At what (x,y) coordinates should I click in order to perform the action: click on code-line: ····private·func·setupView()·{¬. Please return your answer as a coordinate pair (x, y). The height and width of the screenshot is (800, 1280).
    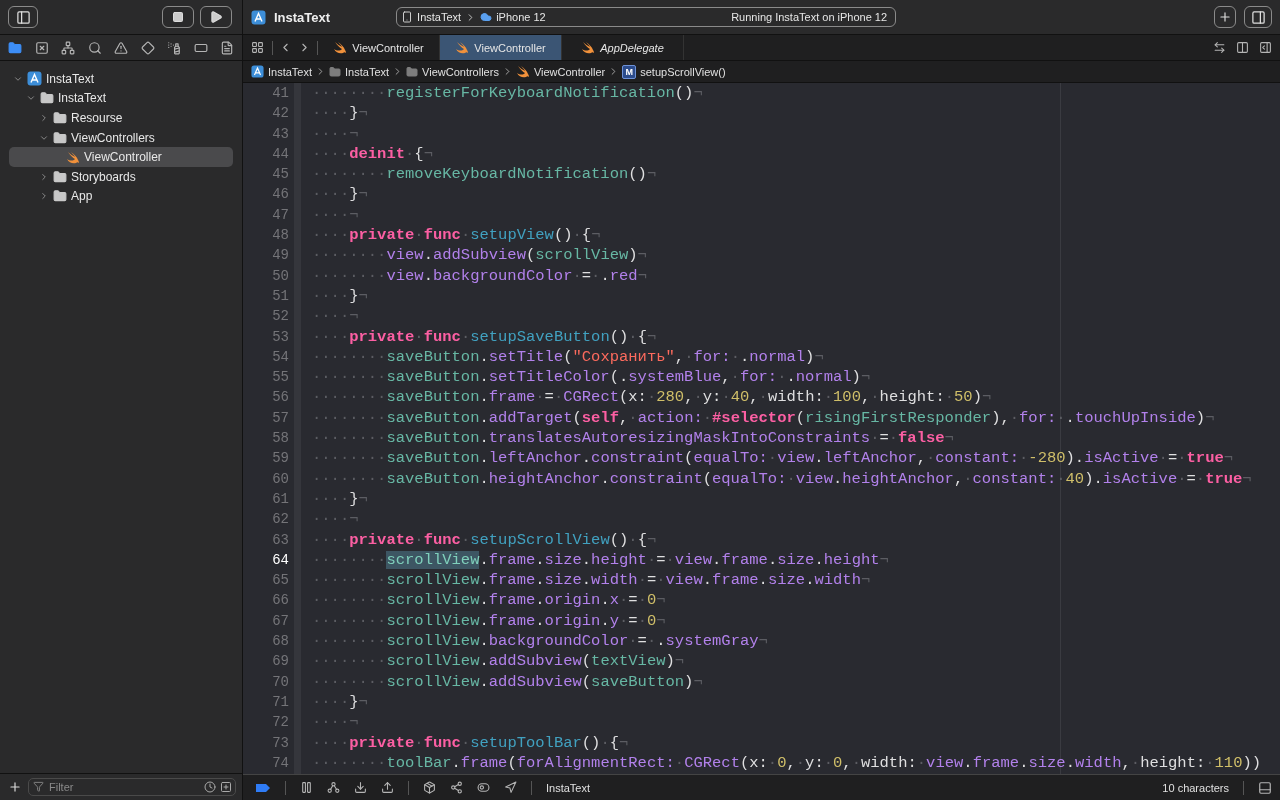
    Looking at the image, I should click on (457, 235).